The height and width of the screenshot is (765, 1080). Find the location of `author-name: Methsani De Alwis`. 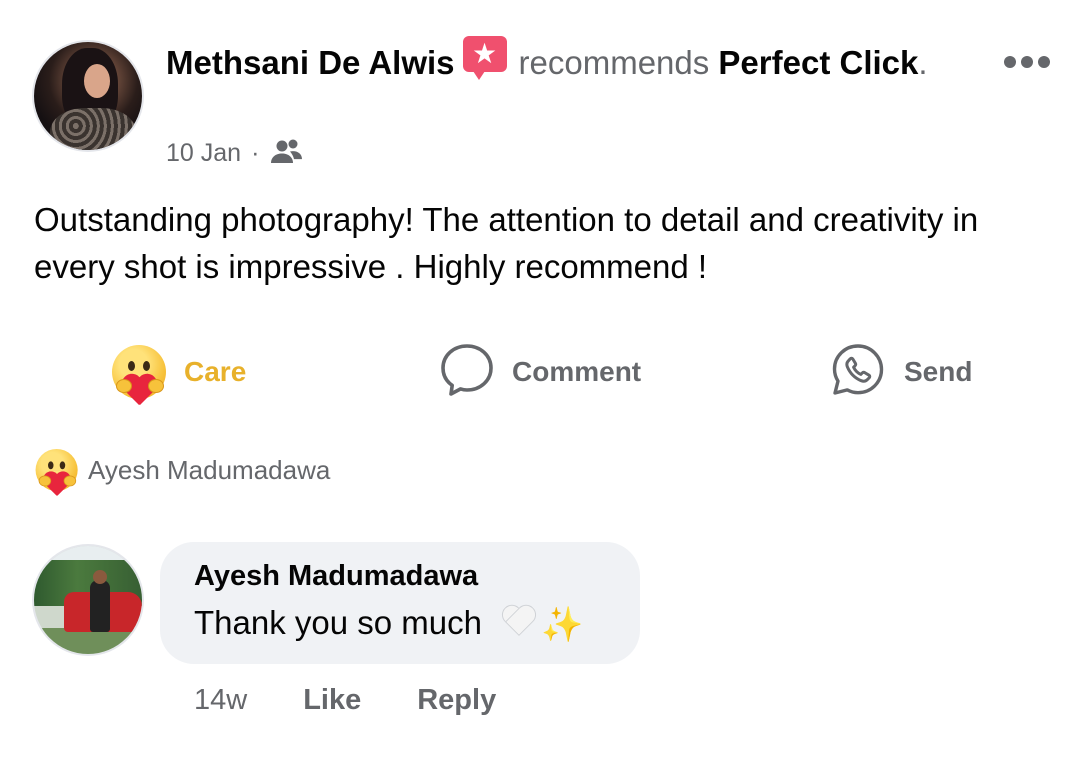

author-name: Methsani De Alwis is located at coordinates (310, 62).